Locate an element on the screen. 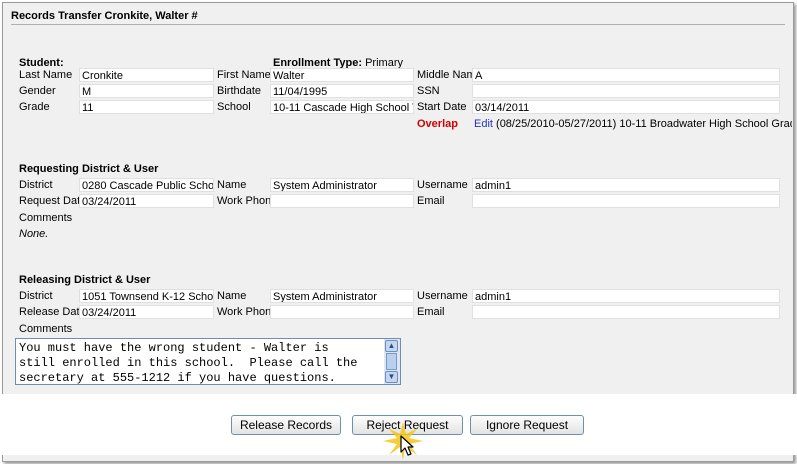 The height and width of the screenshot is (464, 797). req-name-label: Name is located at coordinates (232, 185).